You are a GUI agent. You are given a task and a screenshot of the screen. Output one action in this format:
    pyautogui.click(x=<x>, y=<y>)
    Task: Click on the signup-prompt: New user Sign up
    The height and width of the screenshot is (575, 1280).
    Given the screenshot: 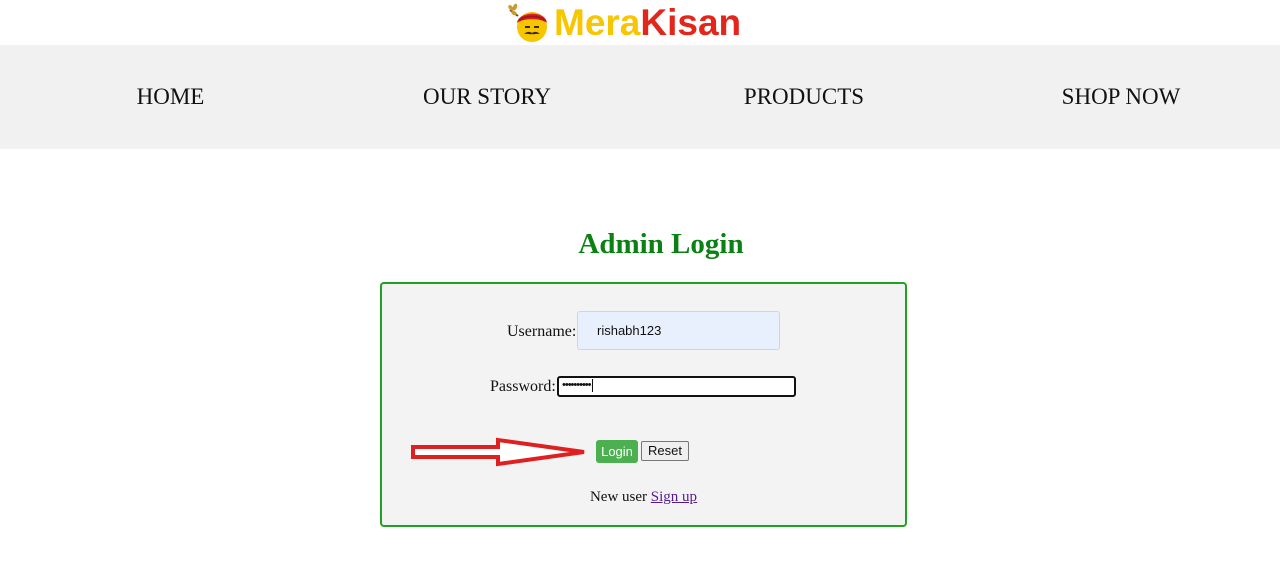 What is the action you would take?
    pyautogui.click(x=643, y=497)
    